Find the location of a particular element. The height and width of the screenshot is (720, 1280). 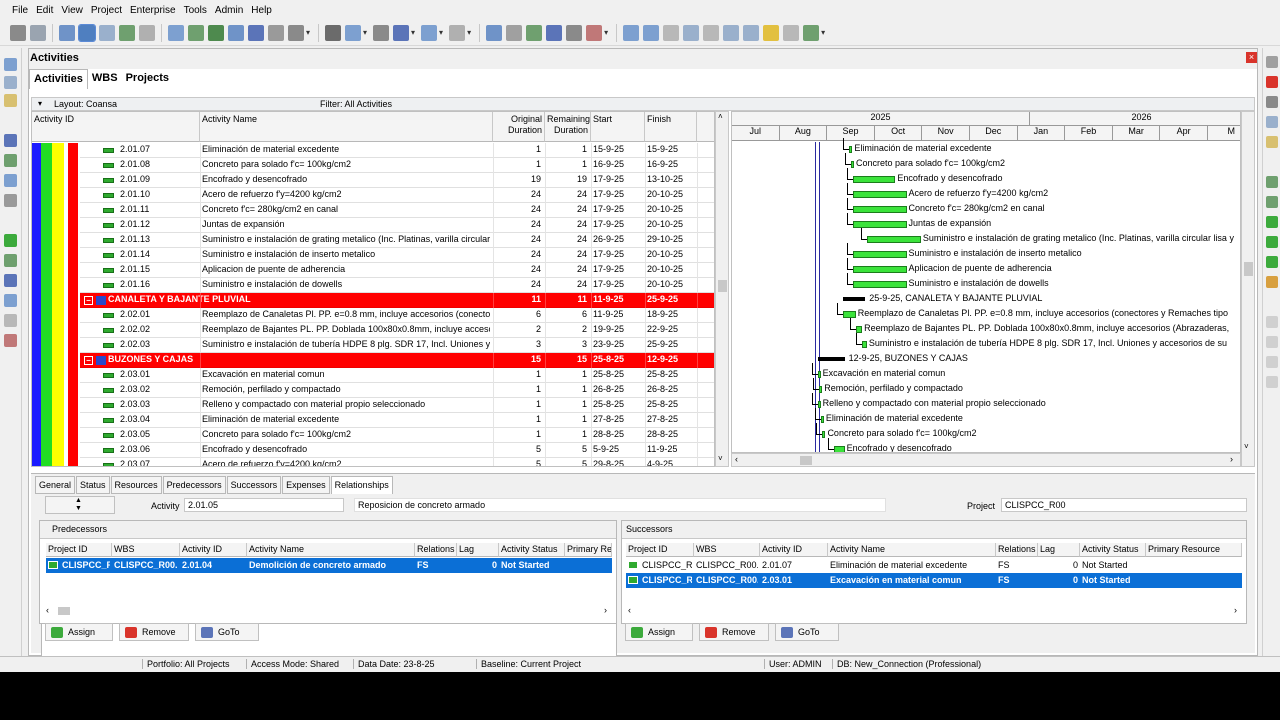

scroll-up-icon: ˄ is located at coordinates (720, 116).